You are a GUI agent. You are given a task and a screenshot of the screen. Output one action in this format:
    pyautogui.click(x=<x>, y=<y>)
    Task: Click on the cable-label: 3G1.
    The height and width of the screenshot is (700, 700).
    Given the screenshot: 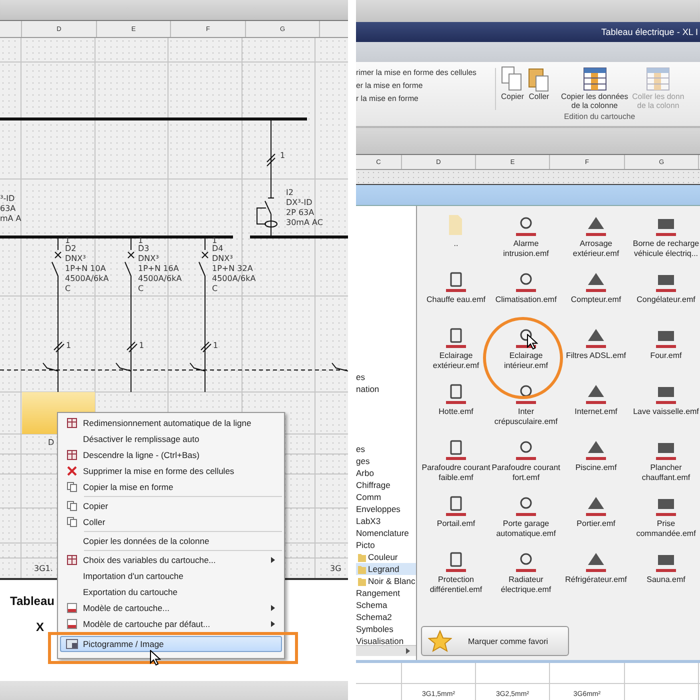 What is the action you would take?
    pyautogui.click(x=43, y=569)
    